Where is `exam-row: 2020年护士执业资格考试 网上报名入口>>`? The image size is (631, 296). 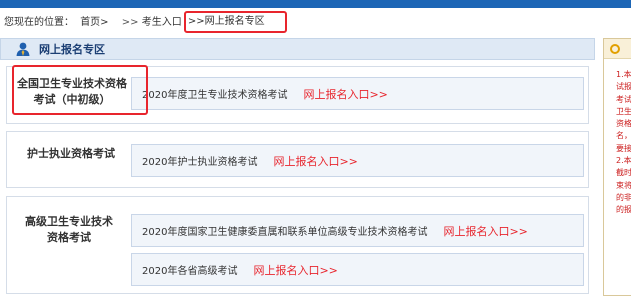
exam-row: 2020年护士执业资格考试 网上报名入口>> is located at coordinates (357, 160).